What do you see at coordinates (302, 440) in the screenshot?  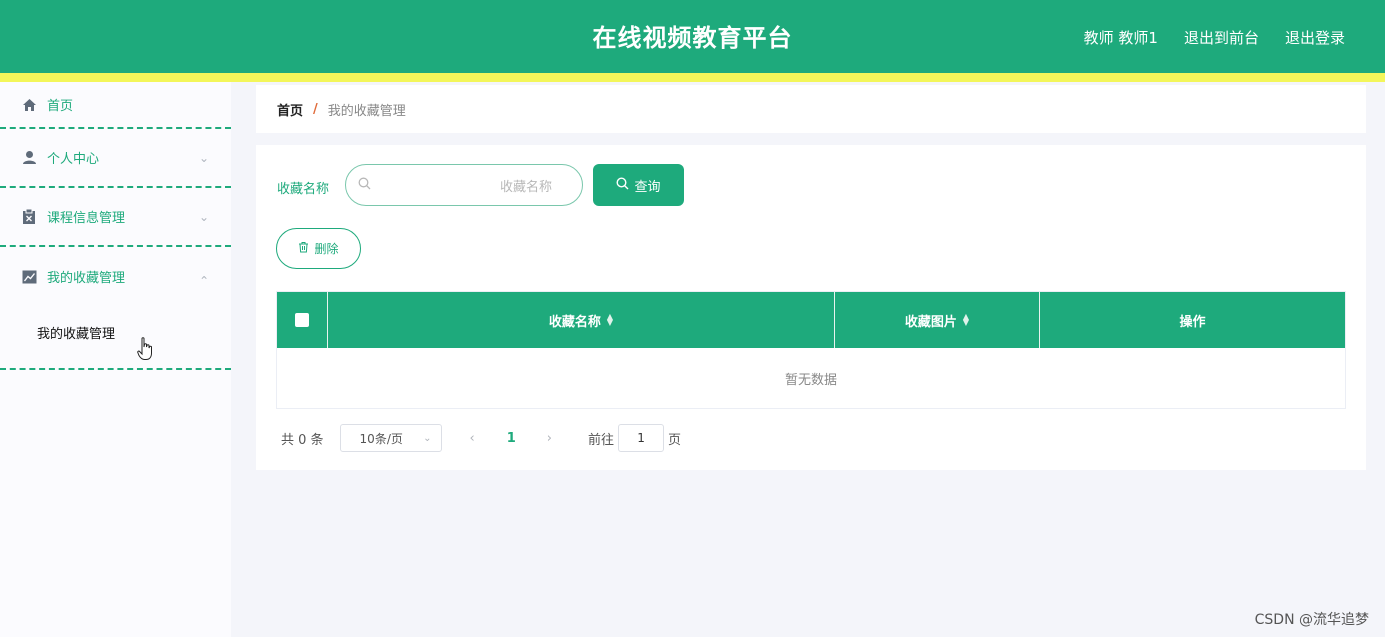 I see `pagination-total: 共 0 条` at bounding box center [302, 440].